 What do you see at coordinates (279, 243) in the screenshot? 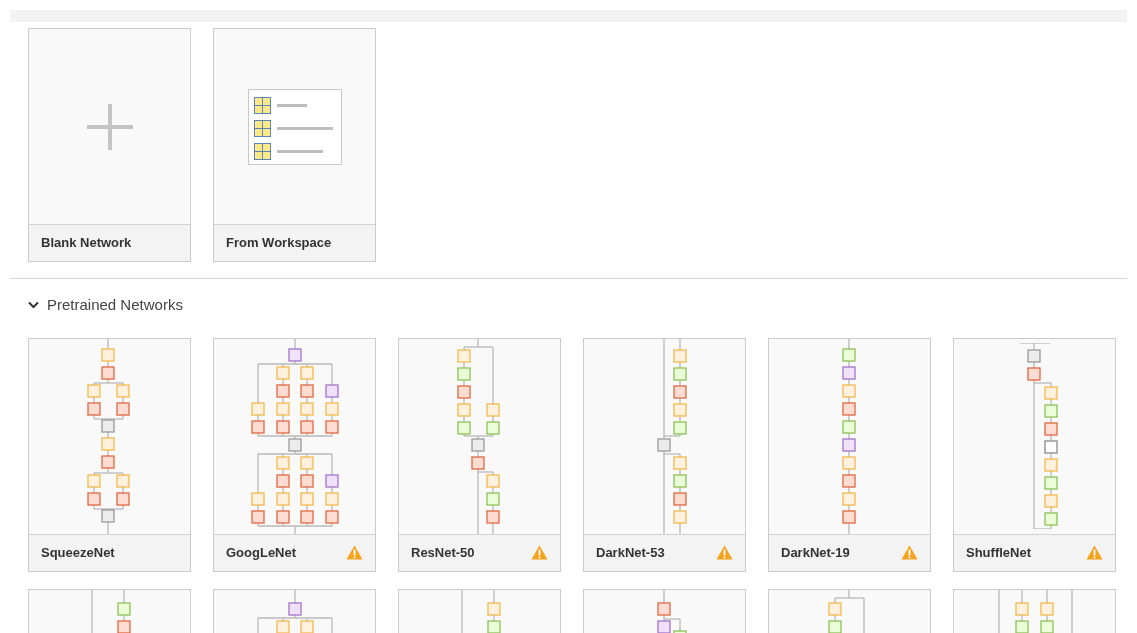
I see `card-label: From Workspace` at bounding box center [279, 243].